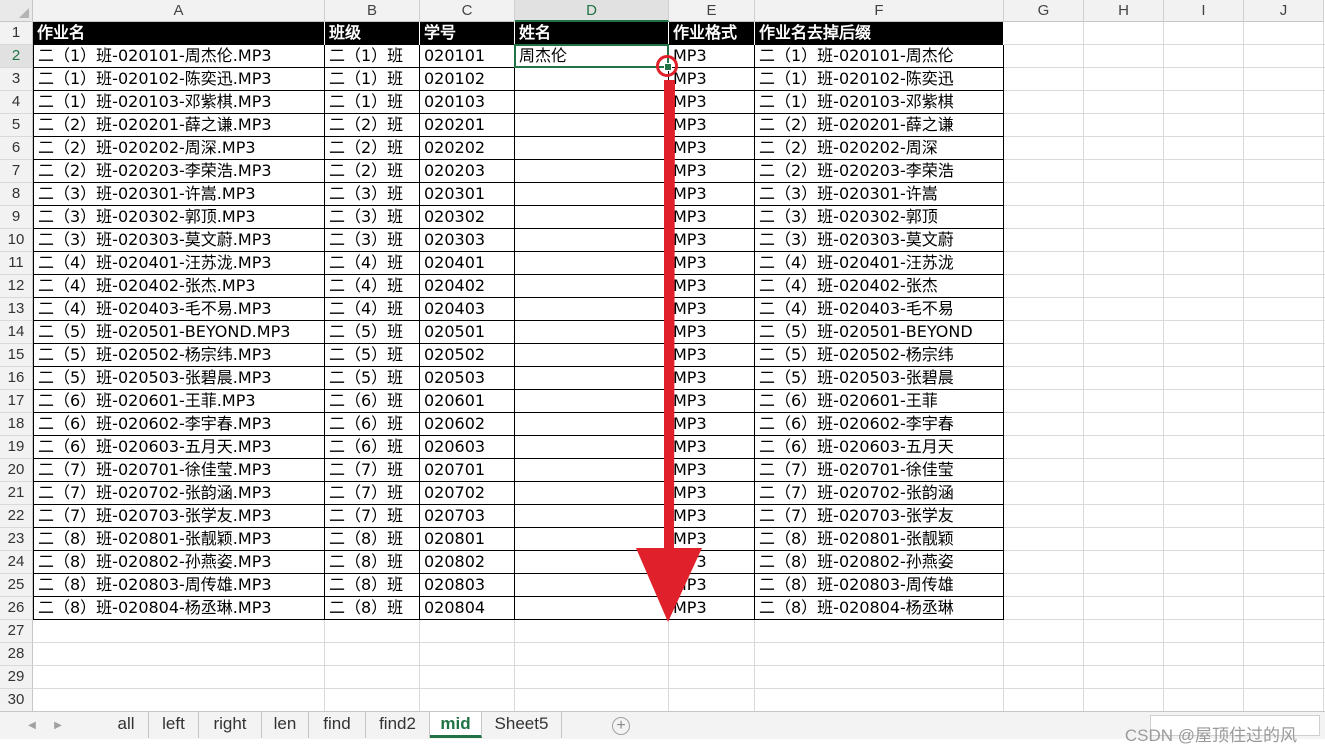 This screenshot has width=1325, height=746. What do you see at coordinates (879, 562) in the screenshot?
I see `cell-f24: 二（8）班-020802-孙燕姿` at bounding box center [879, 562].